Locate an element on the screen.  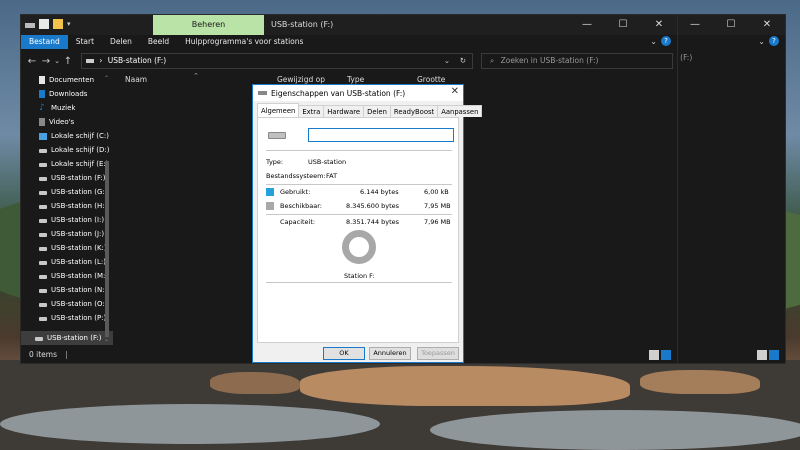
tab-readyboost: ReadyBoost is located at coordinates (414, 111).